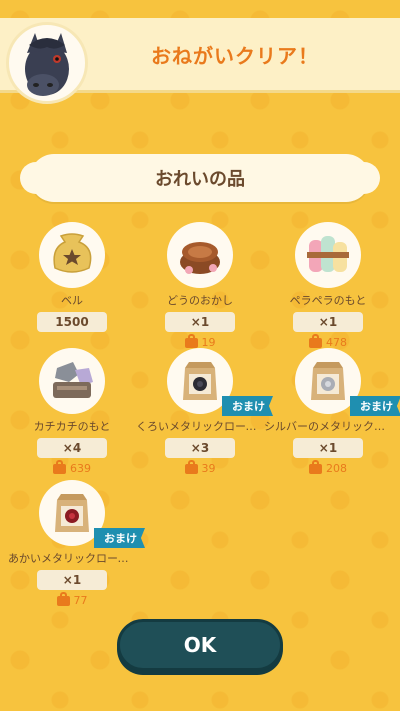 The width and height of the screenshot is (400, 711). What do you see at coordinates (200, 426) in the screenshot?
I see `item-name: くろいメタリックローズのタネ` at bounding box center [200, 426].